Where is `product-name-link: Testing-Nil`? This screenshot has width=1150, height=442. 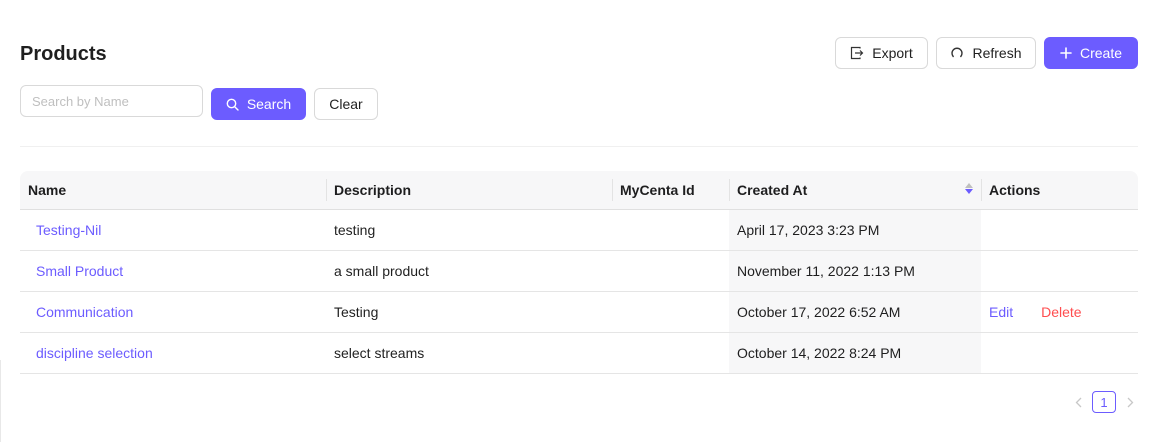
product-name-link: Testing-Nil is located at coordinates (68, 230).